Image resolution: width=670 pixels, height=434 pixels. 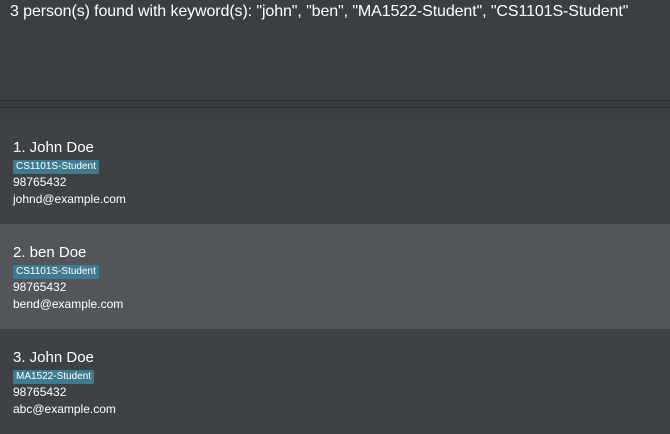 What do you see at coordinates (53, 357) in the screenshot?
I see `person-name: 3. John Doe` at bounding box center [53, 357].